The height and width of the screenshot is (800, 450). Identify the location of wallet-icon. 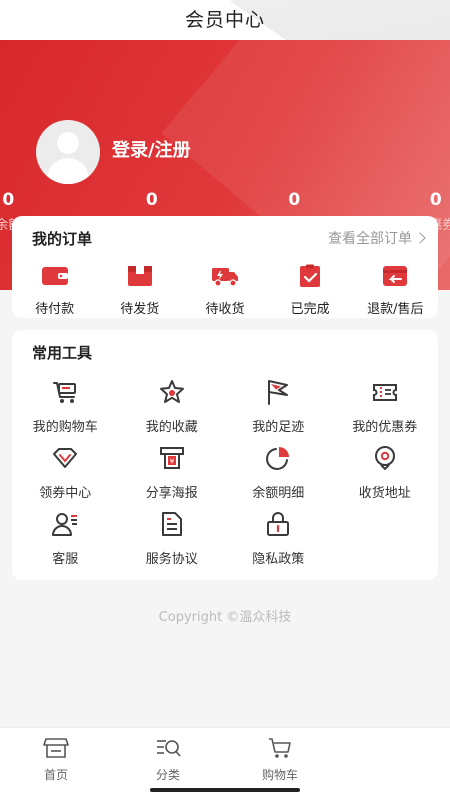
(54, 276).